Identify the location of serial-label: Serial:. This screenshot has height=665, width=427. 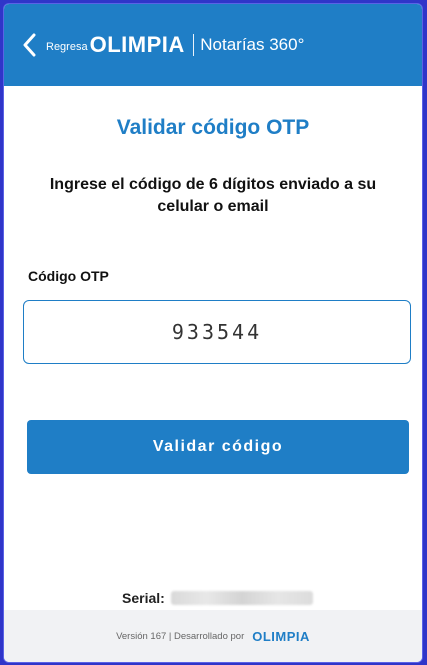
(143, 598).